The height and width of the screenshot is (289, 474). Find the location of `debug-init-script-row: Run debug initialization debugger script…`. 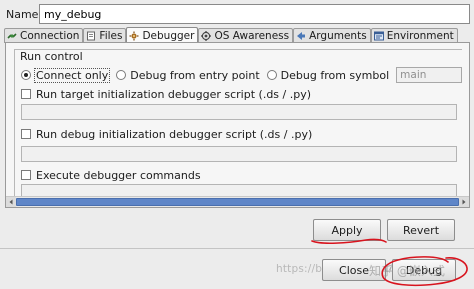

debug-init-script-row: Run debug initialization debugger script… is located at coordinates (166, 134).